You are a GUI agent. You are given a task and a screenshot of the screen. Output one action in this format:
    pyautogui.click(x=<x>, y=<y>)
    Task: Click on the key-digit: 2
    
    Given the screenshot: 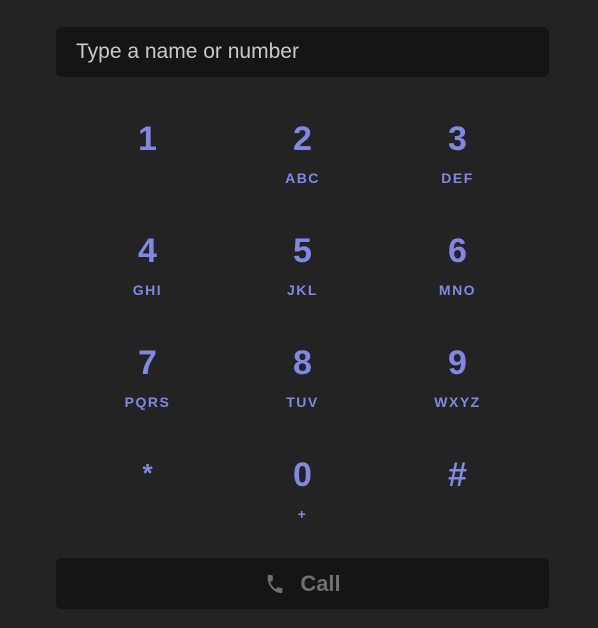 What is the action you would take?
    pyautogui.click(x=302, y=139)
    